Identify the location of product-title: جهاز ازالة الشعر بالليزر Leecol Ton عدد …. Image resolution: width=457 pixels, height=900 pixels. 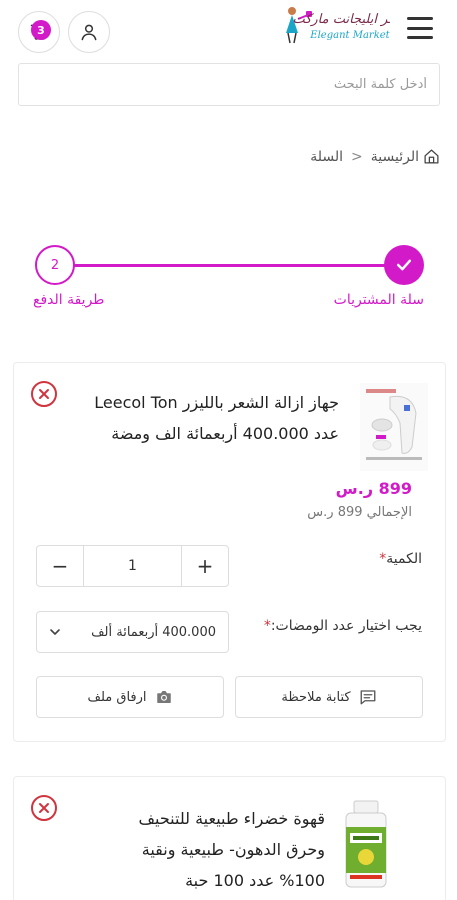
(209, 418).